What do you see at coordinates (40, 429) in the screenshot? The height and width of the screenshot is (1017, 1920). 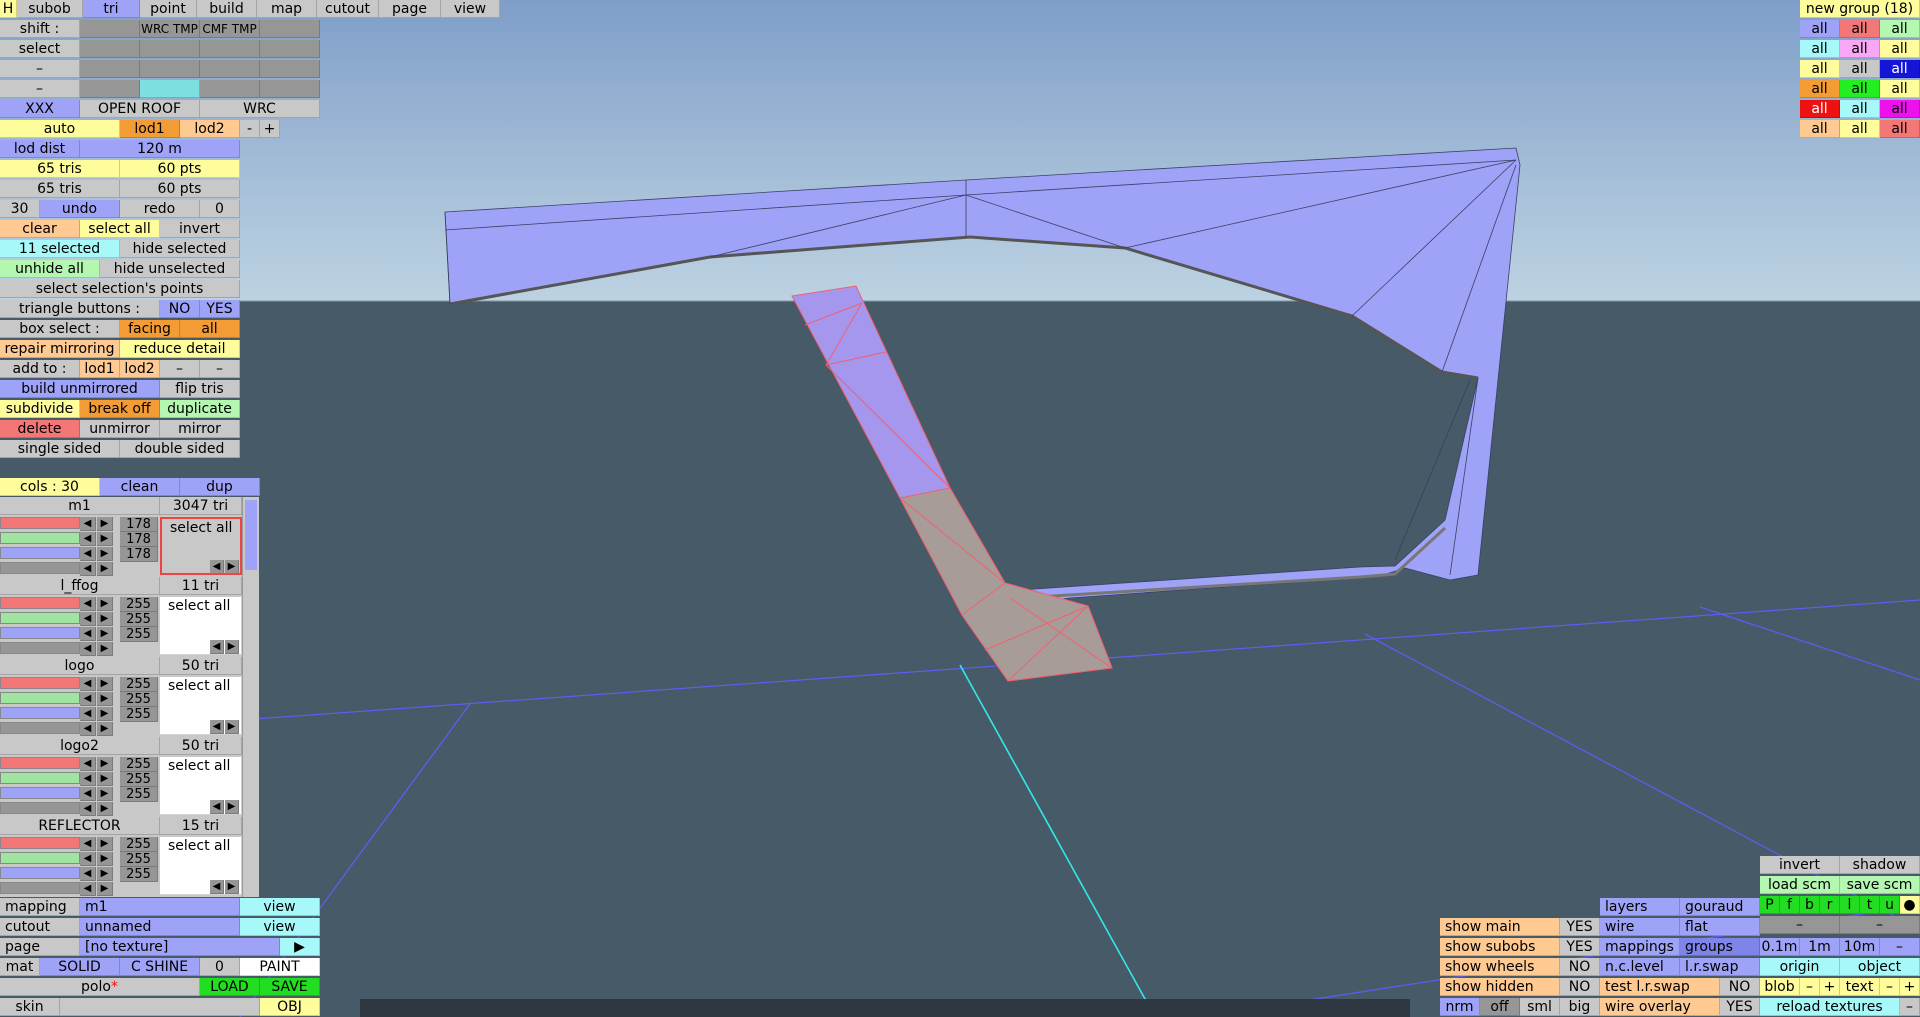 I see `delete-button: delete` at bounding box center [40, 429].